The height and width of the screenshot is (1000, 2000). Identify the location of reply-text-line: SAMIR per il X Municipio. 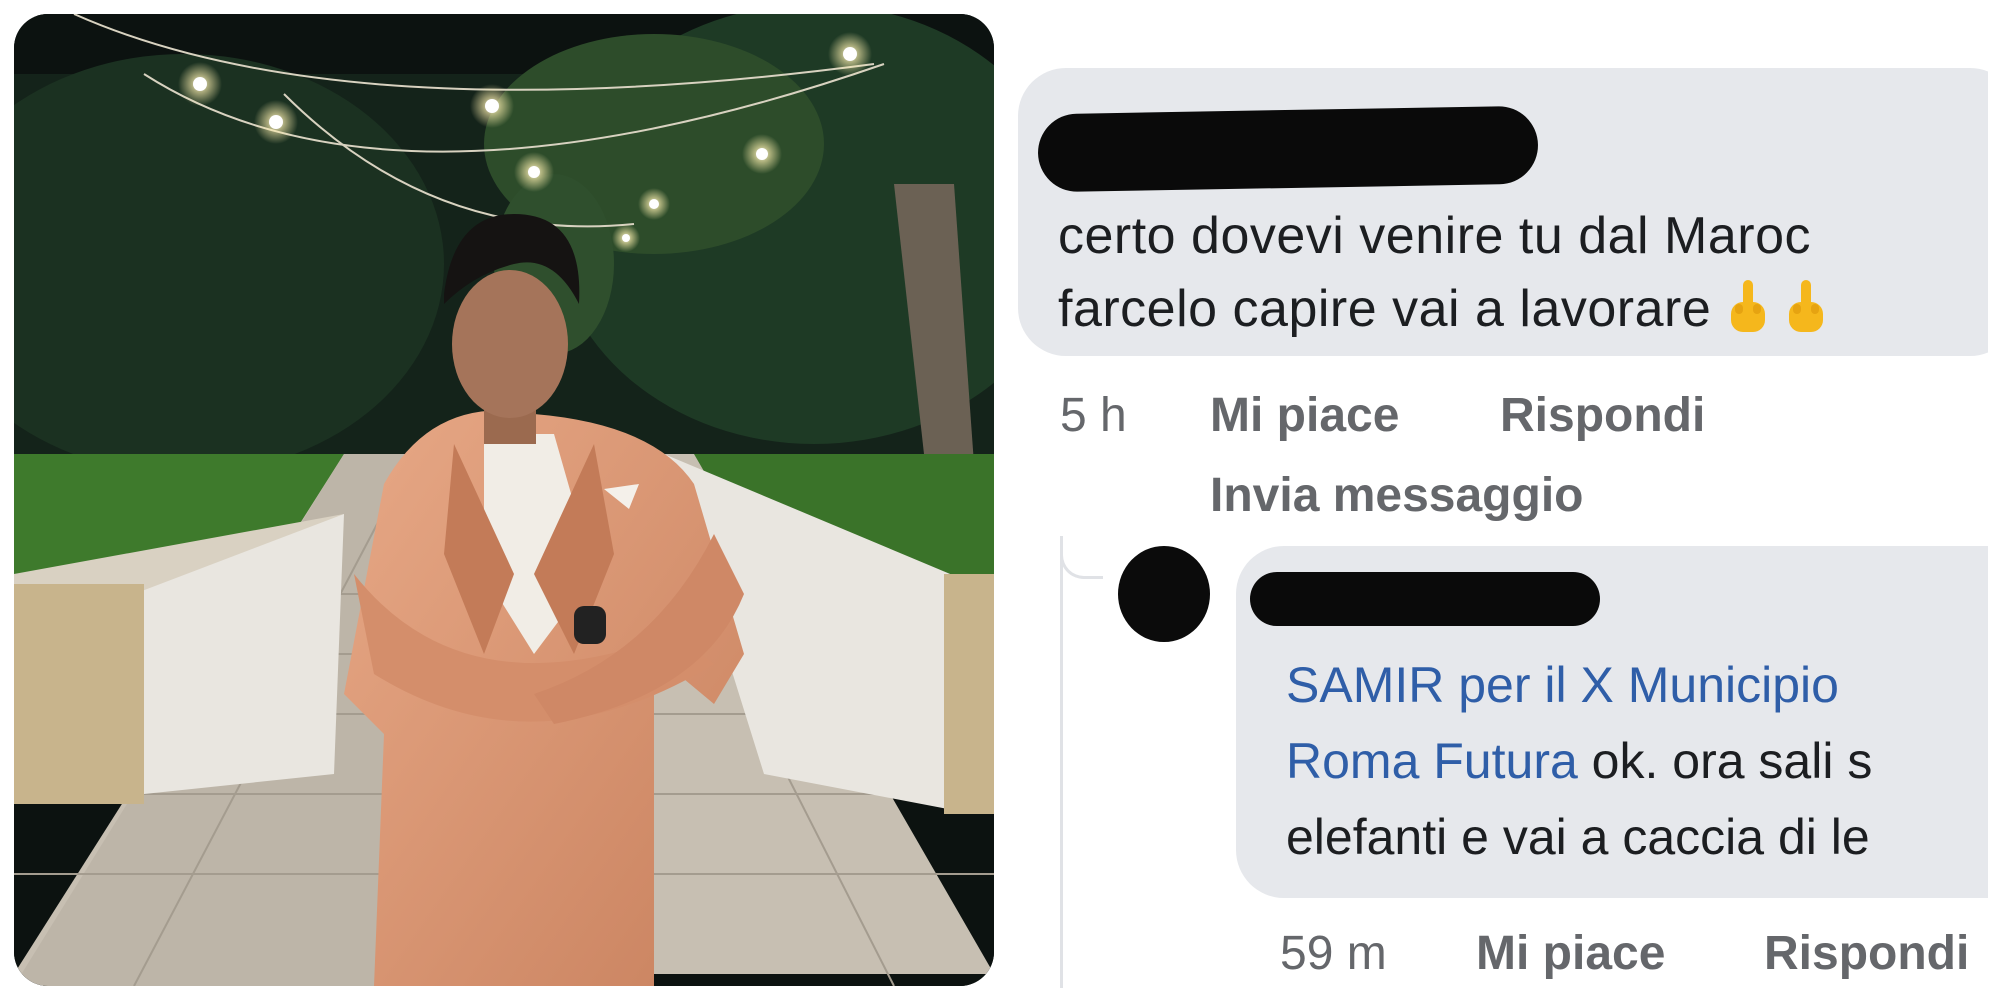
(1562, 685).